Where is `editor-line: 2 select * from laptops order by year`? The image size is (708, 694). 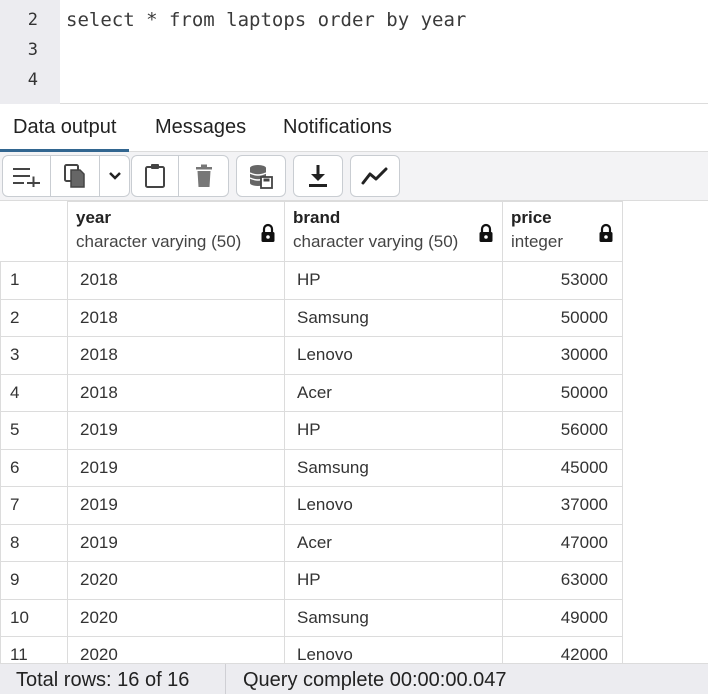
editor-line: 2 select * from laptops order by year is located at coordinates (354, 20).